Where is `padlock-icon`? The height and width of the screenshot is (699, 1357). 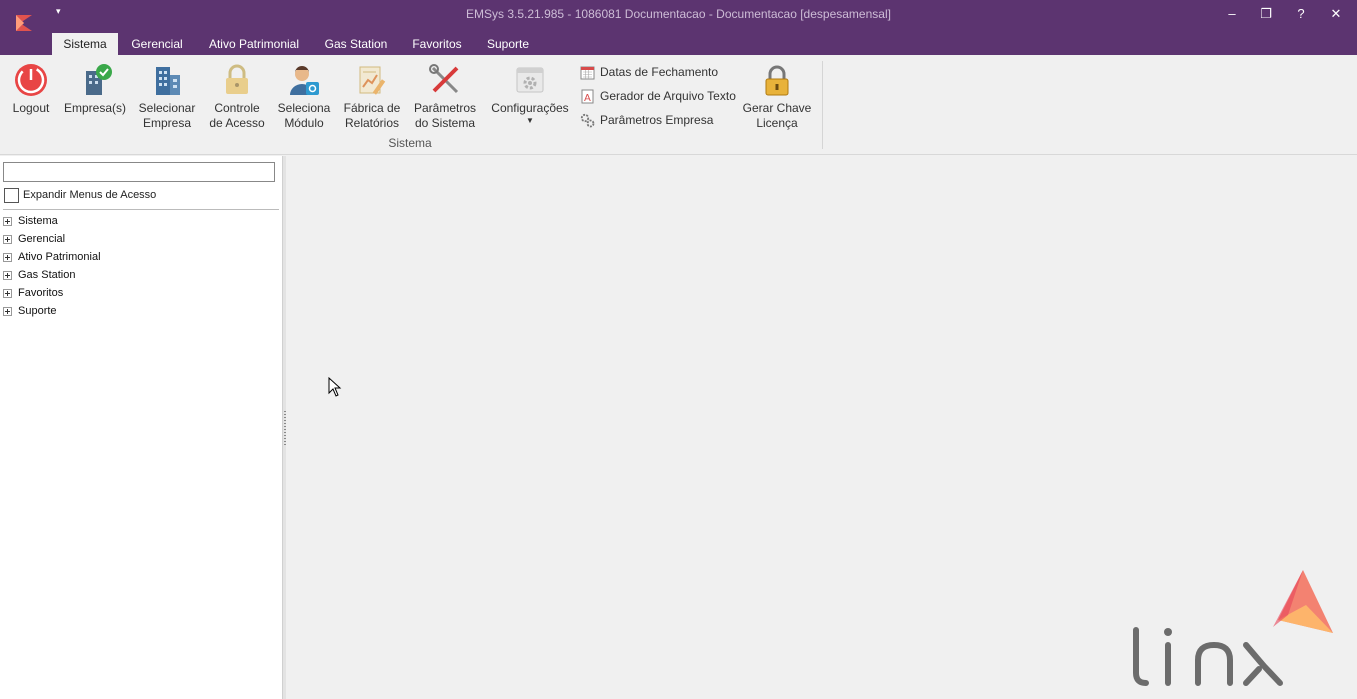
padlock-icon is located at coordinates (777, 80).